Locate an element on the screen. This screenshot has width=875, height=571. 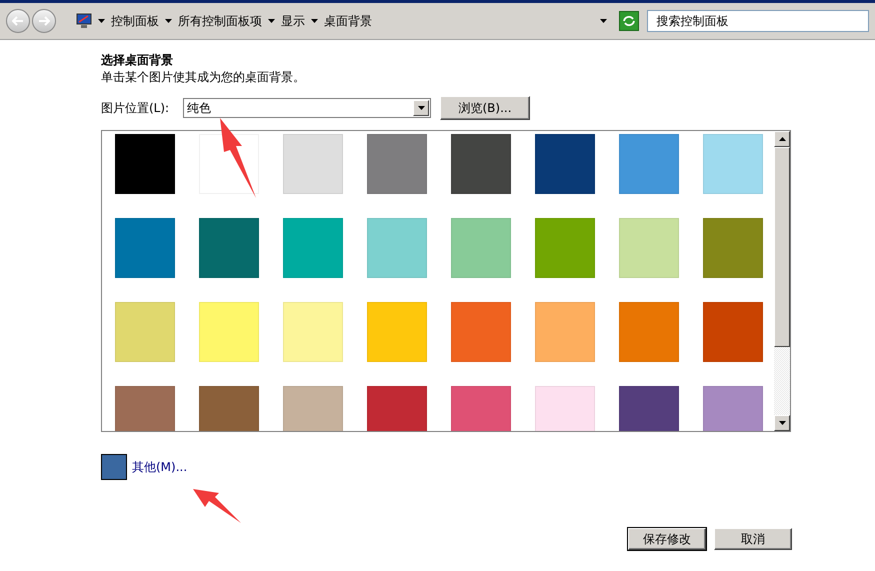
location-dropdown: 纯色 is located at coordinates (307, 108).